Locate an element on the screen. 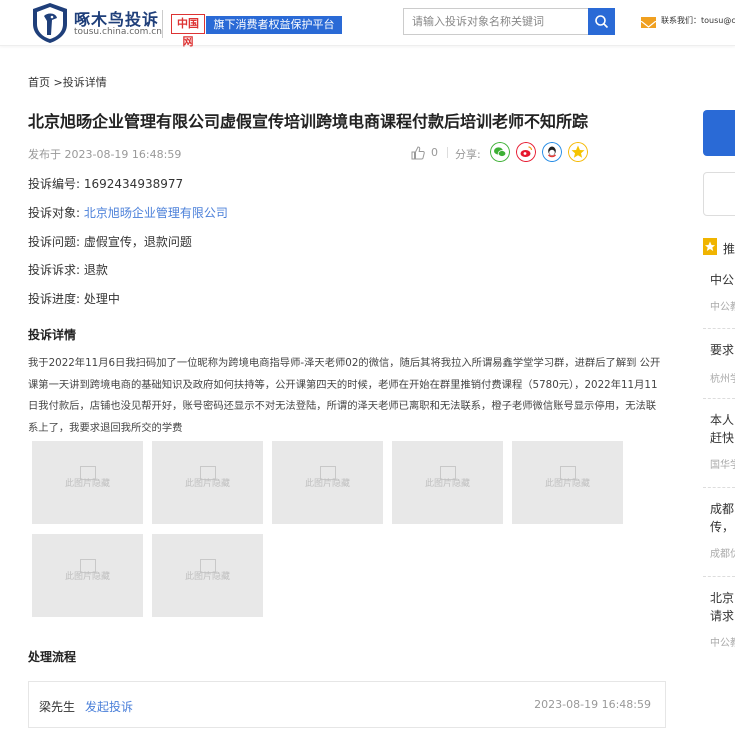  search-input is located at coordinates (495, 21).